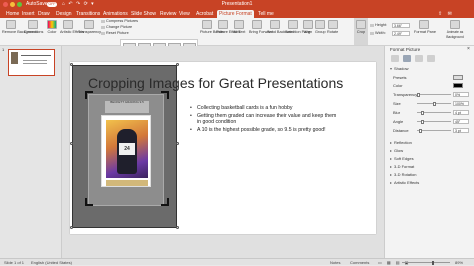 The height and width of the screenshot is (266, 474). I want to click on fill-line-icon, so click(395, 58).